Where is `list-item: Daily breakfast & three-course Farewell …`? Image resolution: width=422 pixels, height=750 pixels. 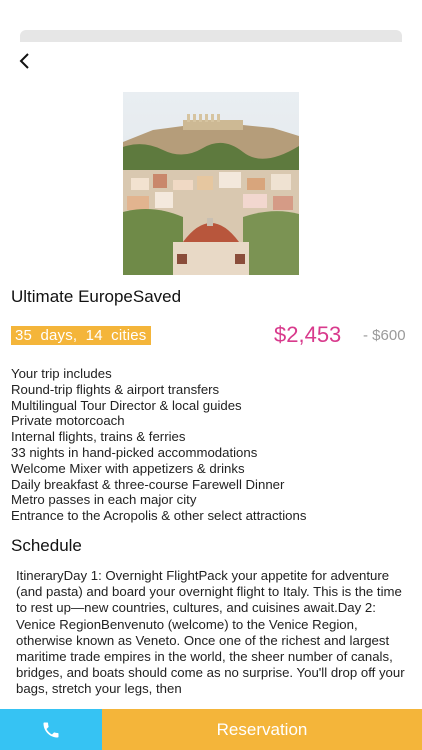
list-item: Daily breakfast & three-course Farewell … is located at coordinates (148, 484).